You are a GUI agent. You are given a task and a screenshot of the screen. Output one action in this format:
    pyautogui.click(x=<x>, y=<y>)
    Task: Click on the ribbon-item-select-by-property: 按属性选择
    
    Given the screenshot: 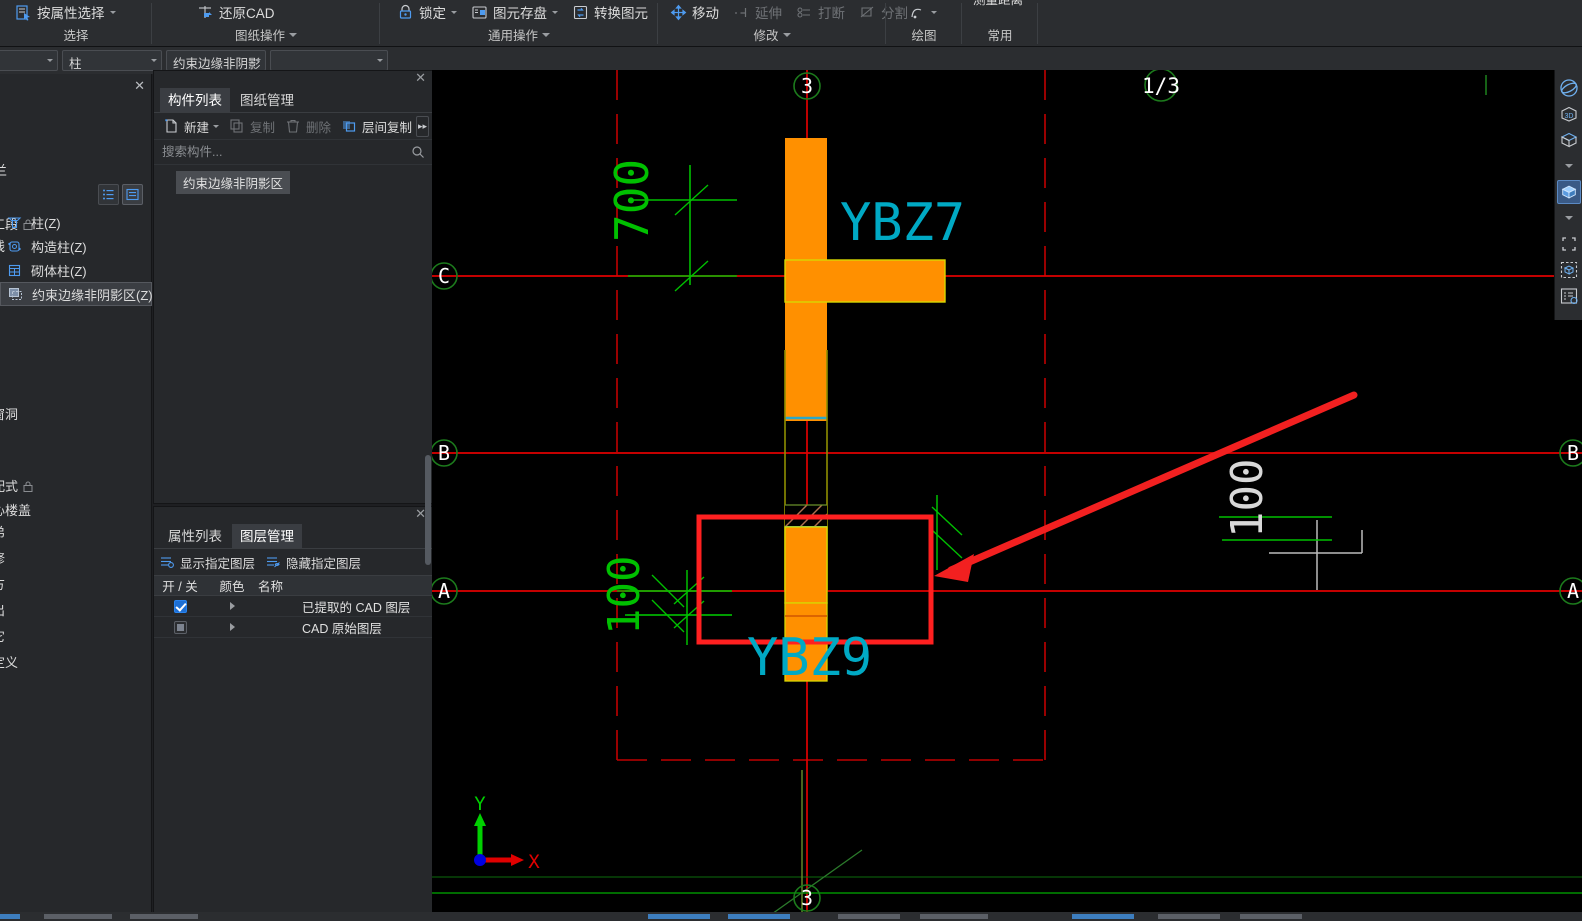 What is the action you would take?
    pyautogui.click(x=65, y=12)
    